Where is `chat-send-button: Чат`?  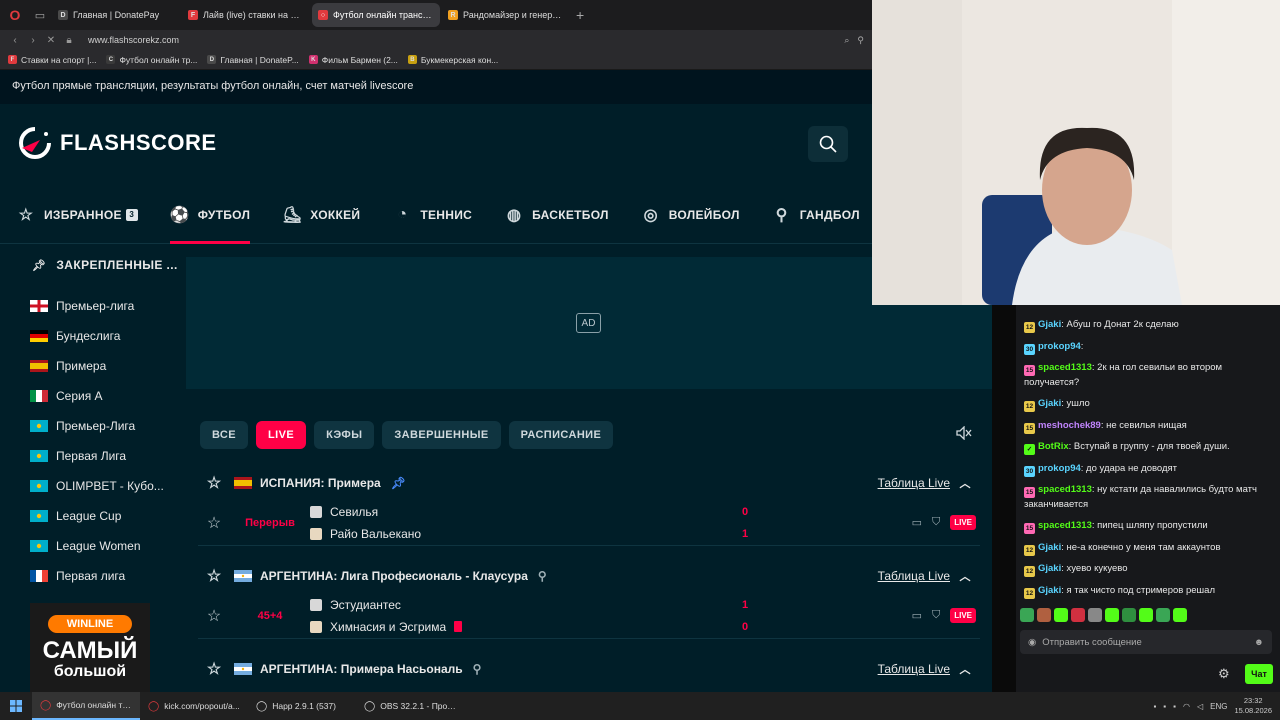
chat-send-button: Чат is located at coordinates (1259, 674).